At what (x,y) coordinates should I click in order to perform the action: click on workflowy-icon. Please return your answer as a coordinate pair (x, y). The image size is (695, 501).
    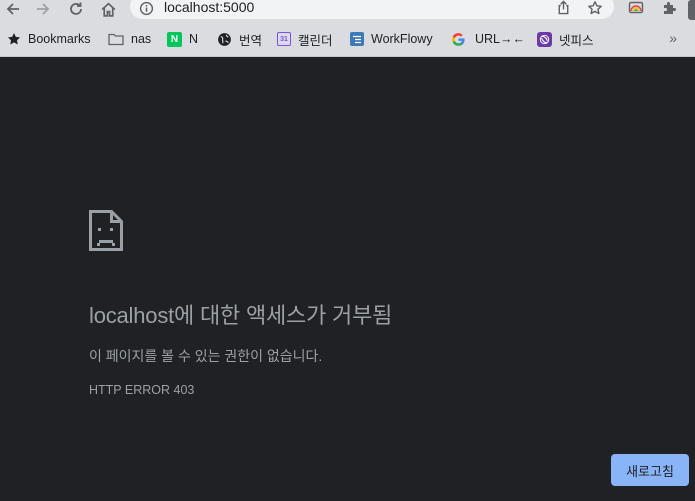
    Looking at the image, I should click on (357, 39).